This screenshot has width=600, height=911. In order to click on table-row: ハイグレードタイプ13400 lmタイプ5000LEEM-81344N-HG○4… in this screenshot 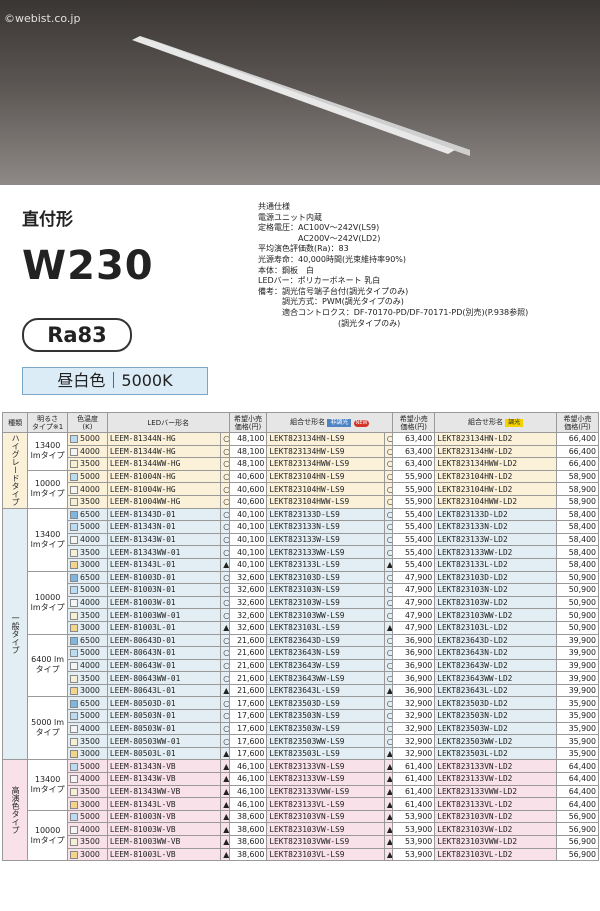, I will do `click(300, 470)`.